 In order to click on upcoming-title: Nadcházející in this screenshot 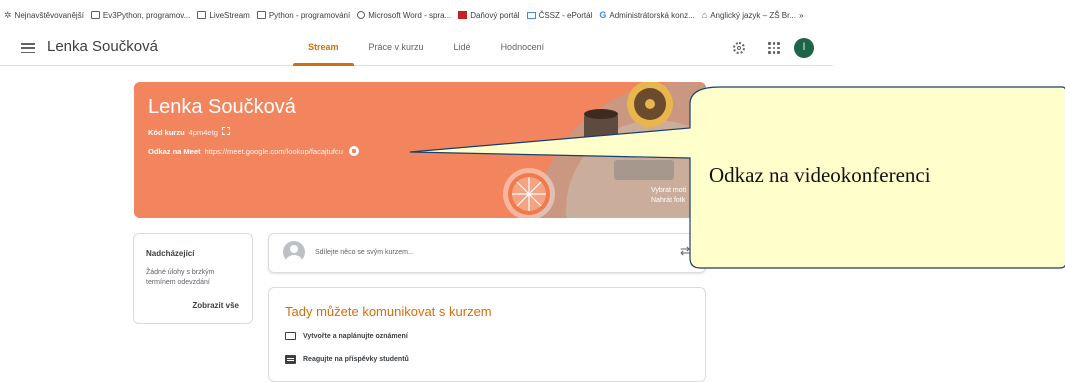, I will do `click(170, 253)`.